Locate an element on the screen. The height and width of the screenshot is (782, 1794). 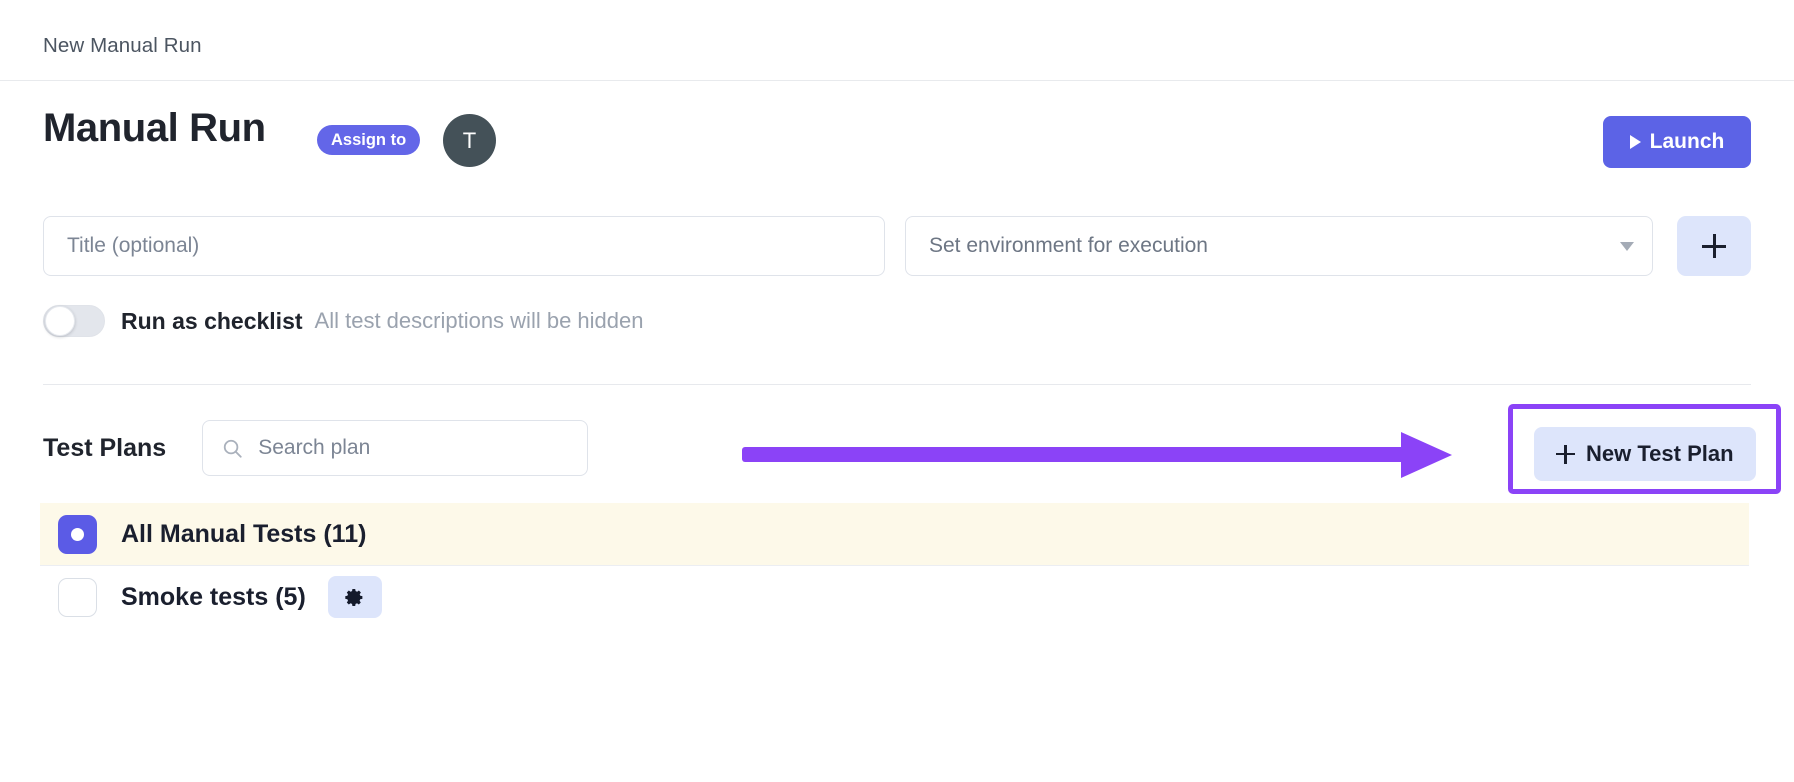
search-icon is located at coordinates (233, 448).